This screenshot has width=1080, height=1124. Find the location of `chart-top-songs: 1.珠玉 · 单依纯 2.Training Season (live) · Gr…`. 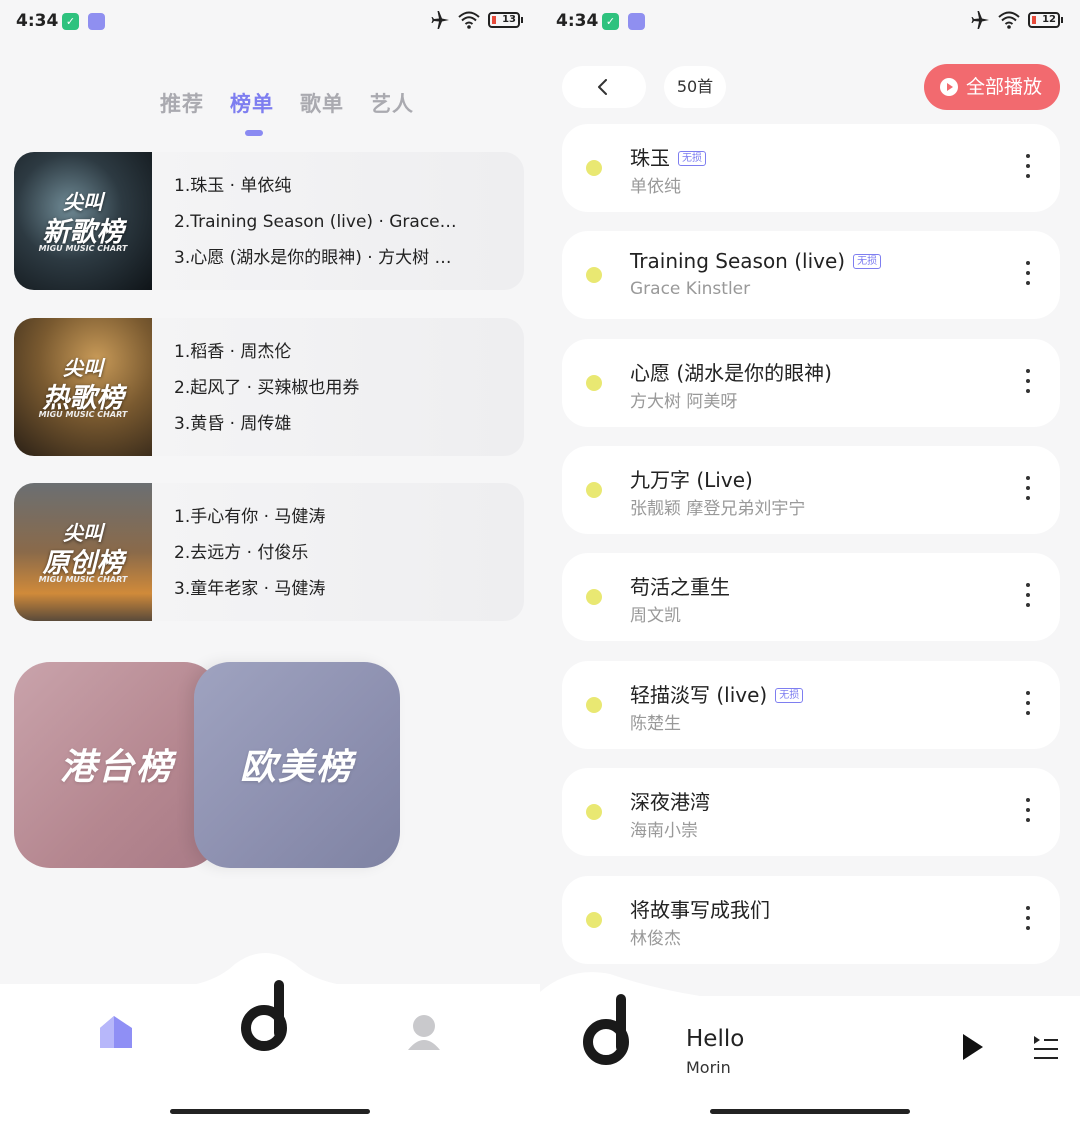

chart-top-songs: 1.珠玉 · 单依纯 2.Training Season (live) · Gr… is located at coordinates (329, 228).